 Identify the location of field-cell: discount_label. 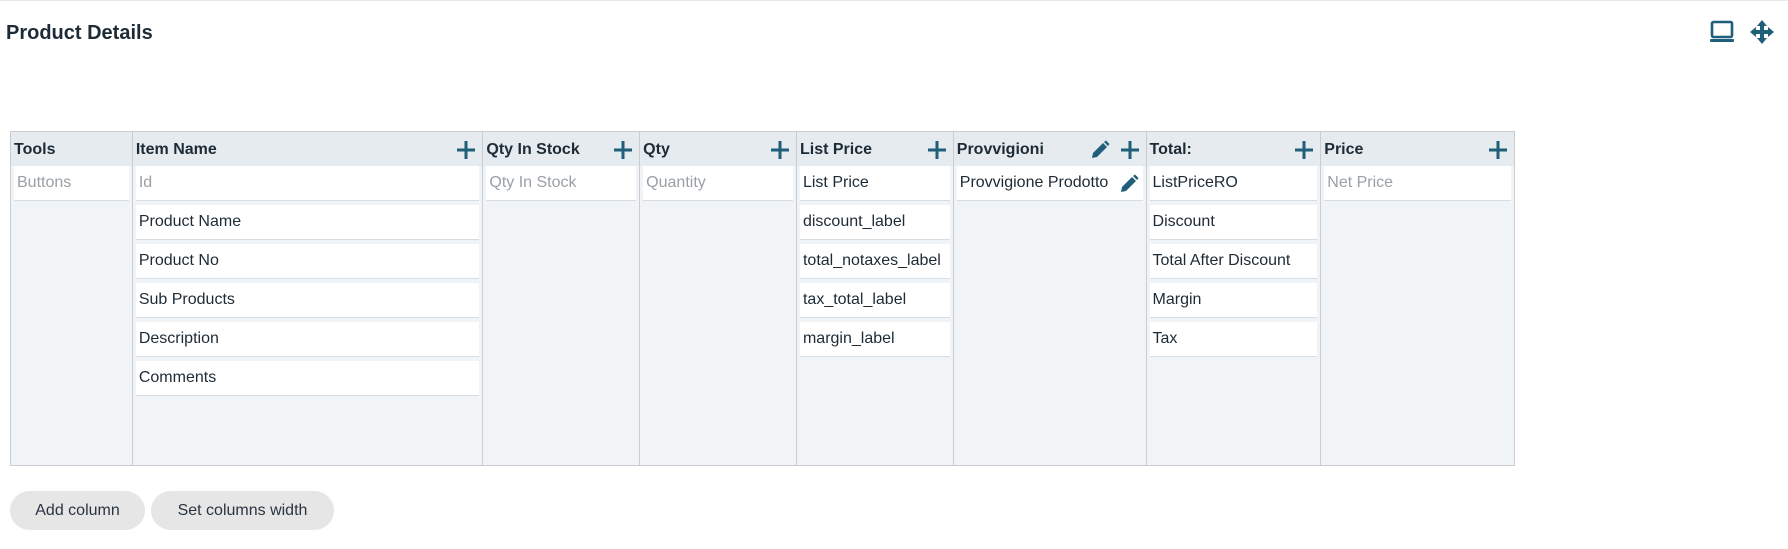
(874, 222).